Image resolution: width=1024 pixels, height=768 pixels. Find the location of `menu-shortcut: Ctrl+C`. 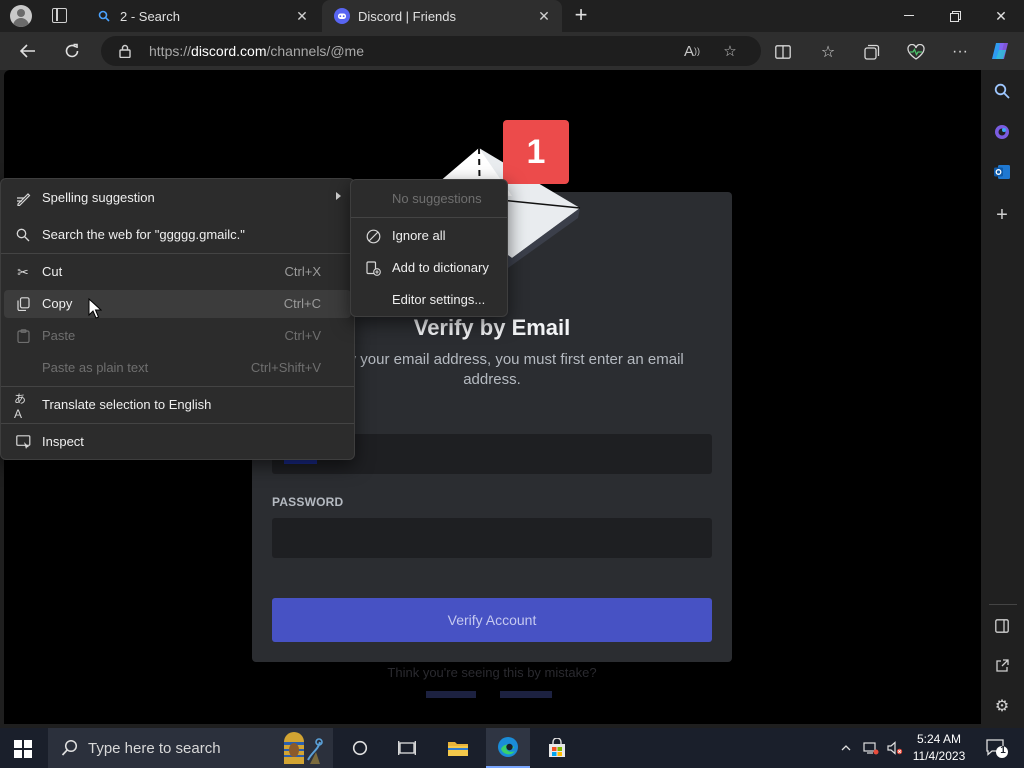

menu-shortcut: Ctrl+C is located at coordinates (302, 303).